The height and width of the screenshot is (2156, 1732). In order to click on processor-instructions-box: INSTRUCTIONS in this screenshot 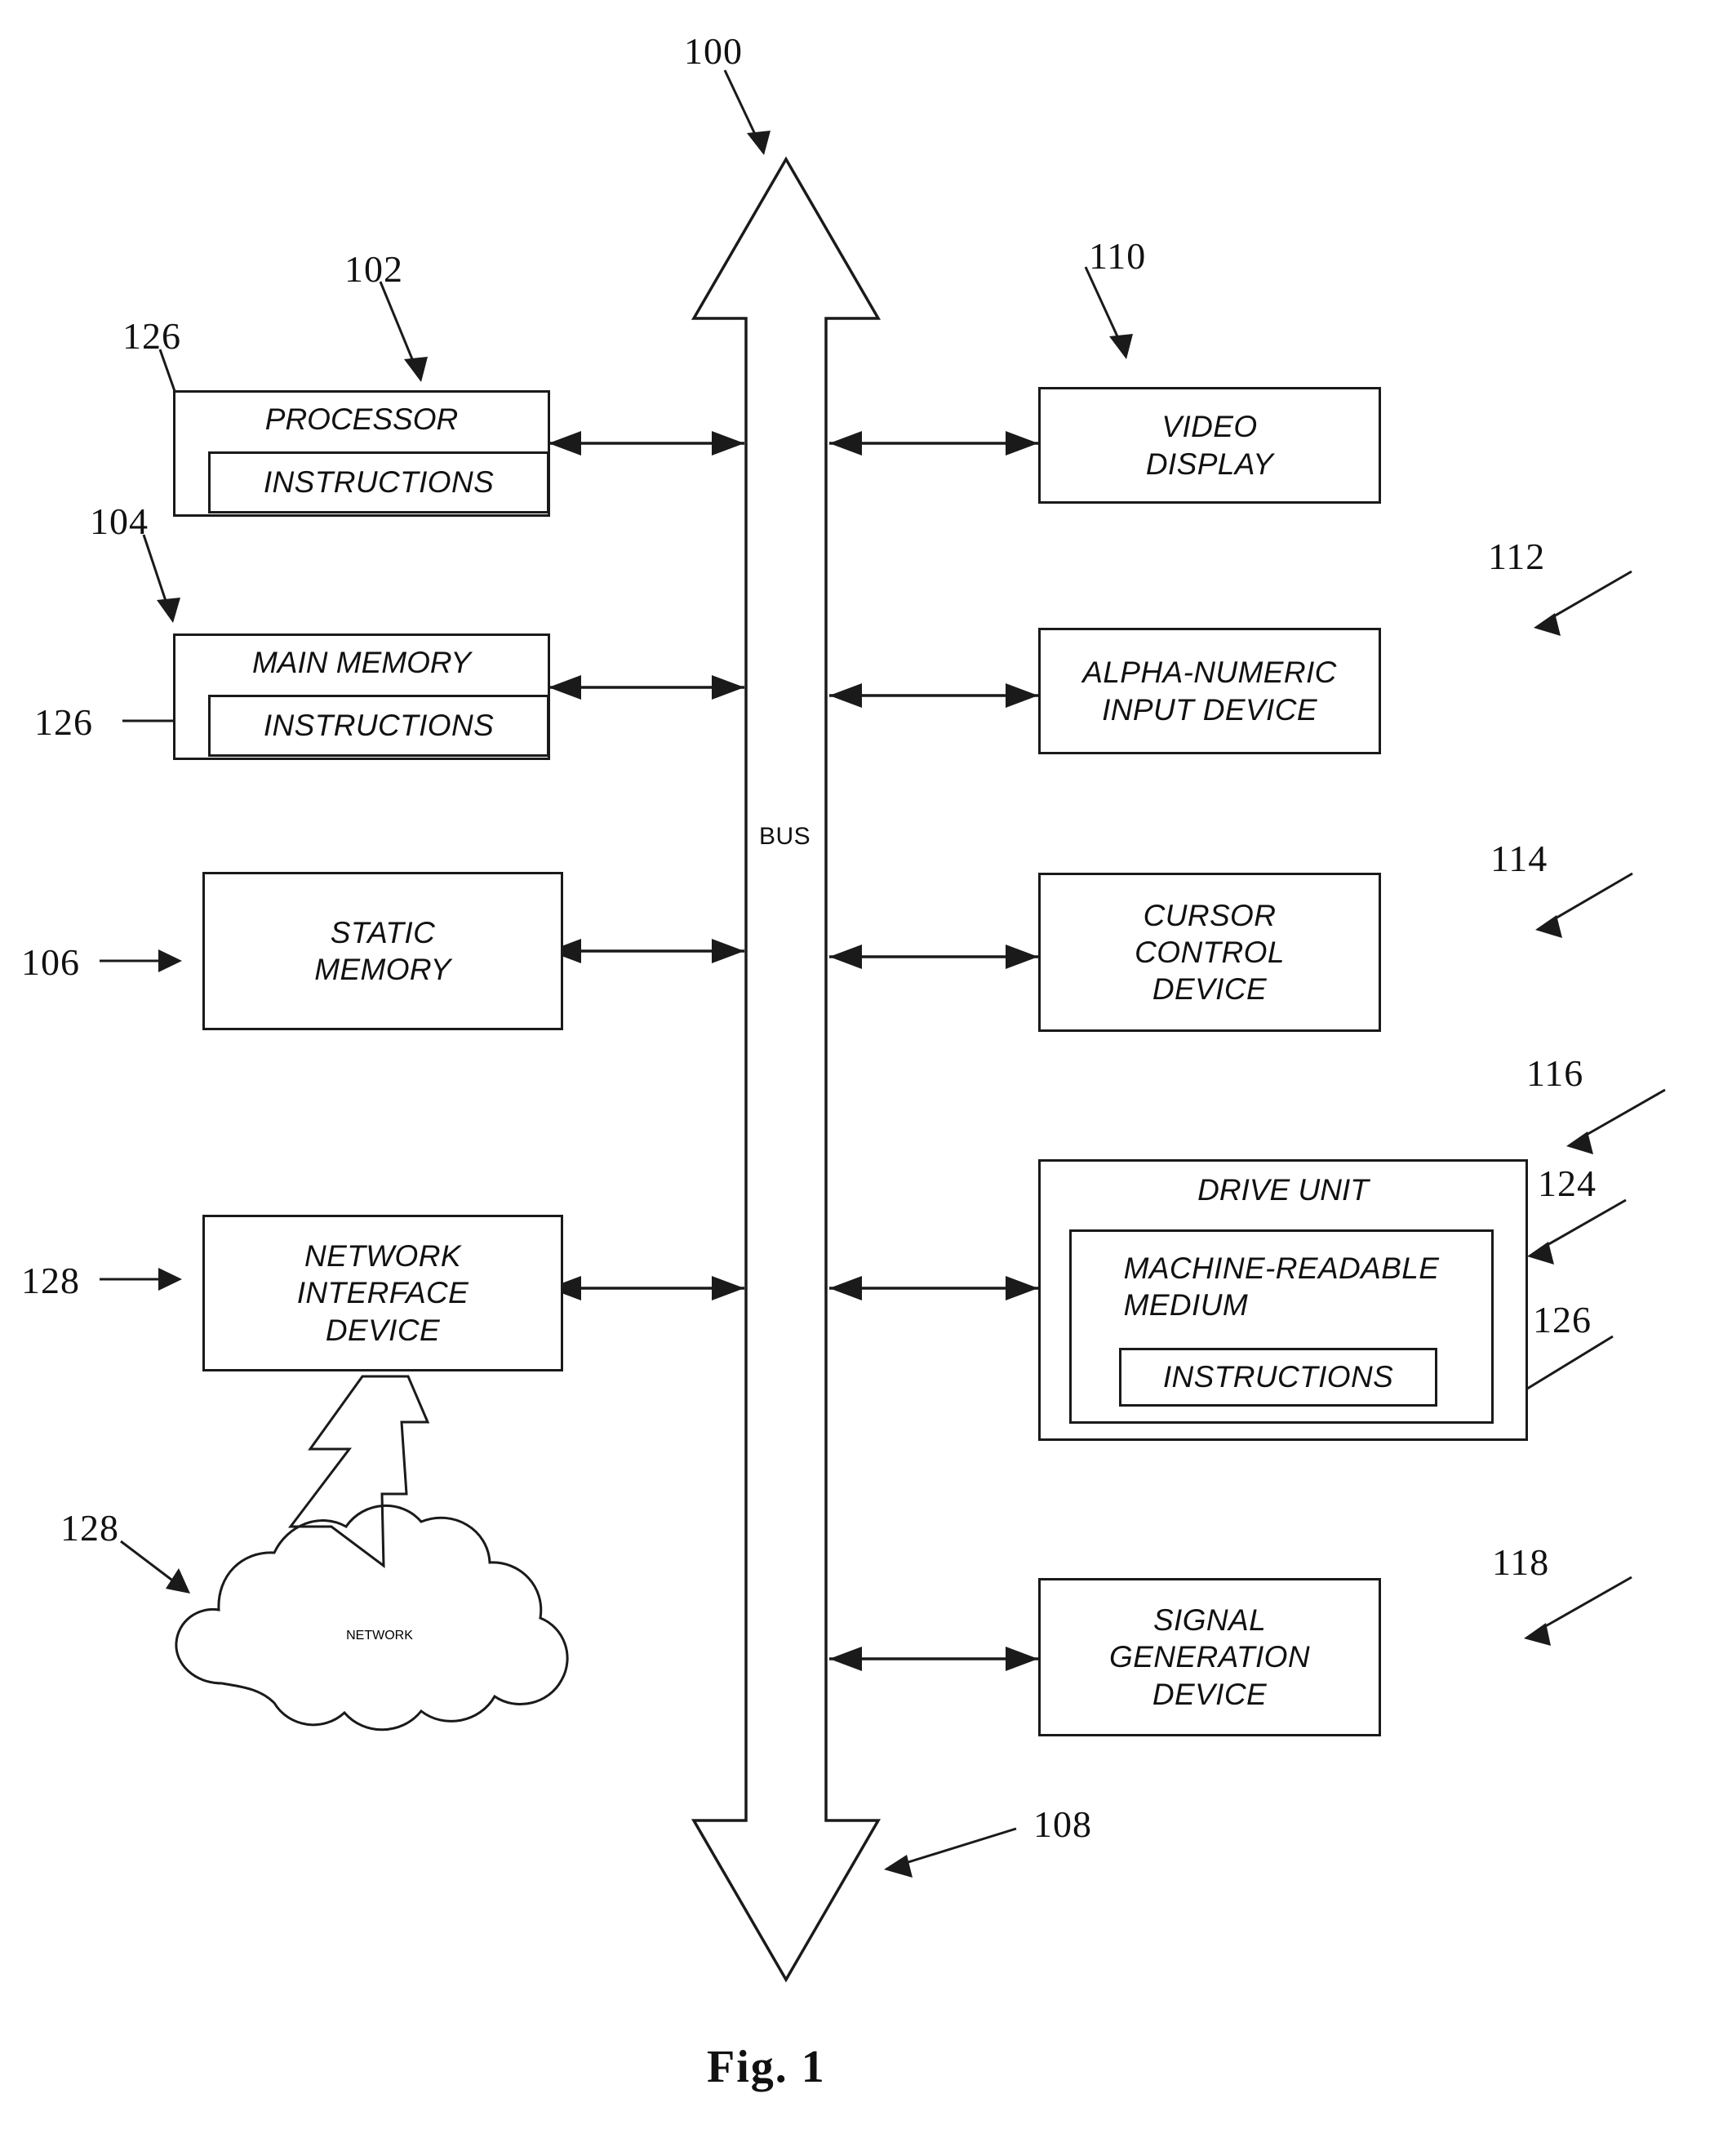, I will do `click(379, 482)`.